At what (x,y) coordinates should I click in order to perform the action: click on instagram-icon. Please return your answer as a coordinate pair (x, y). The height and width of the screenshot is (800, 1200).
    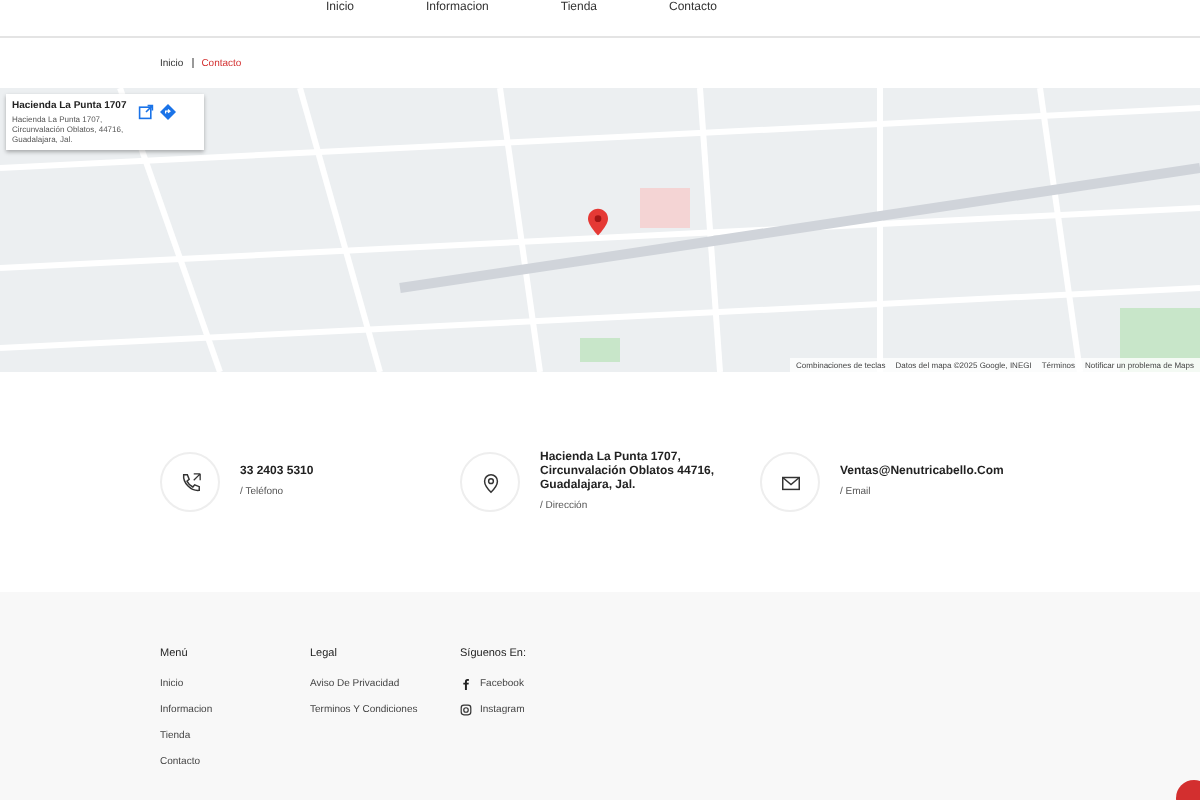
    Looking at the image, I should click on (466, 710).